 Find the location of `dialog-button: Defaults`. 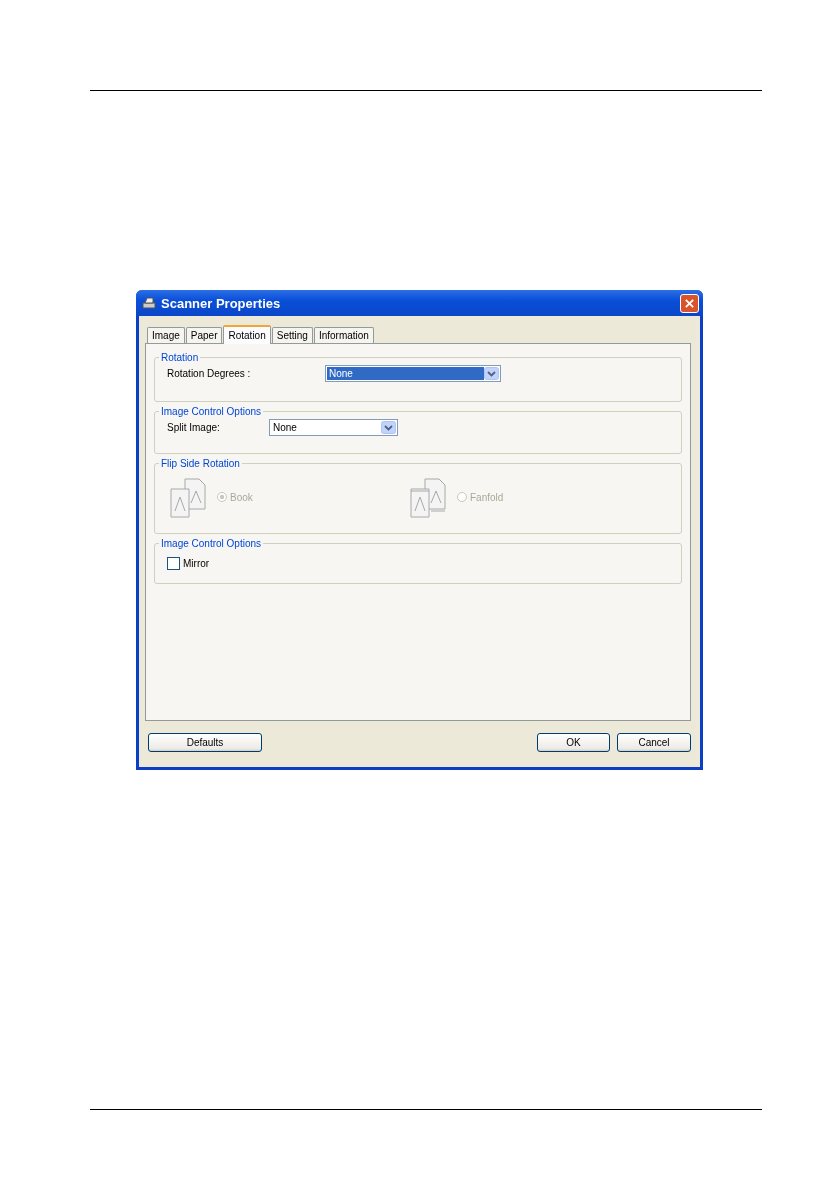

dialog-button: Defaults is located at coordinates (205, 742).